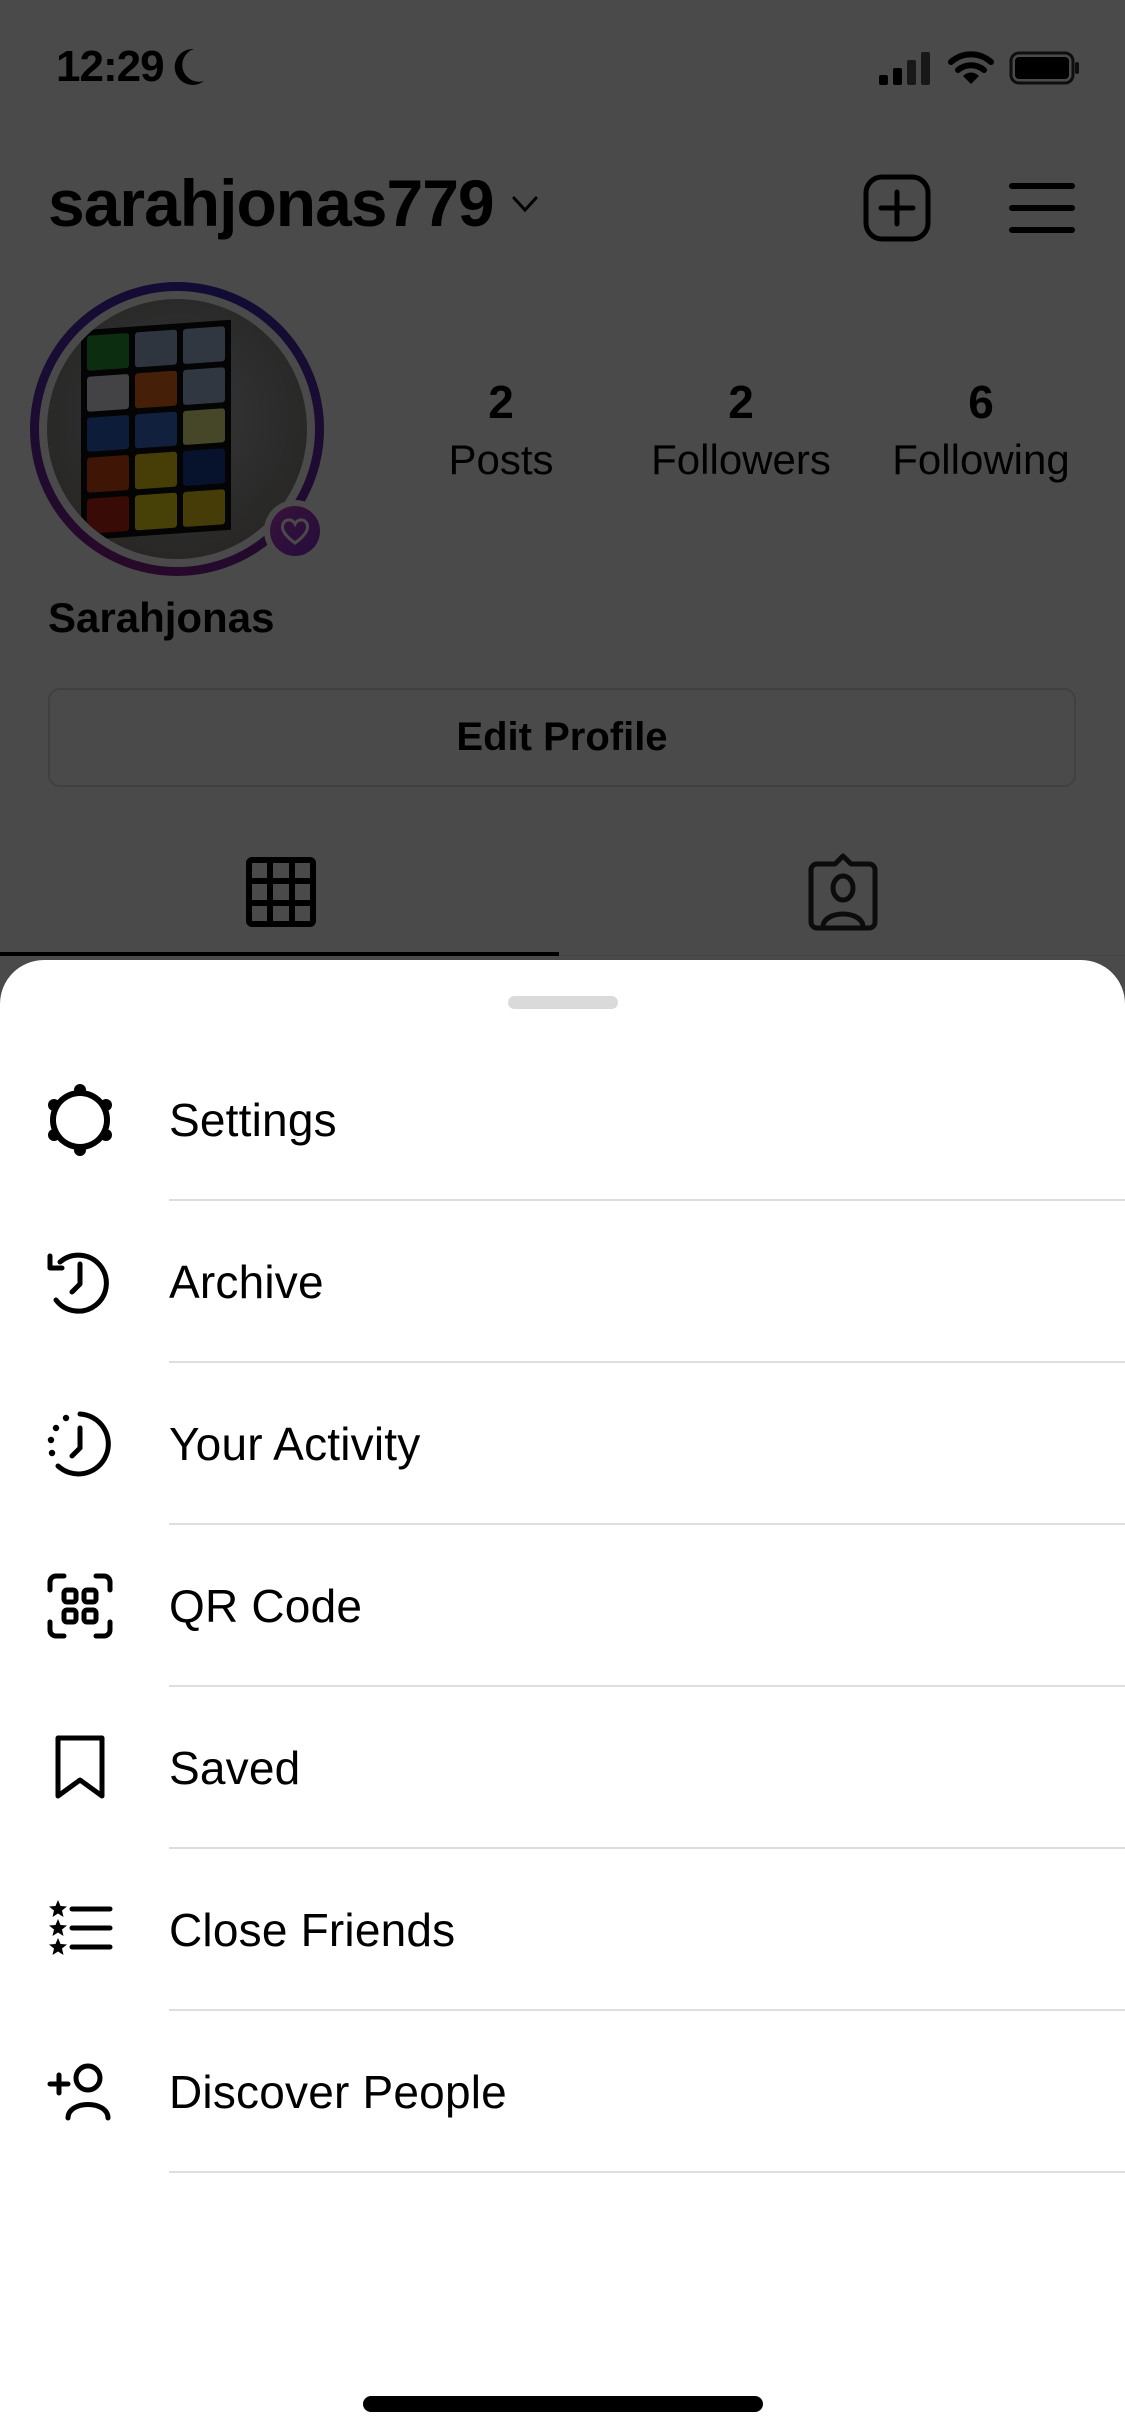  I want to click on menu-label: Settings, so click(253, 1120).